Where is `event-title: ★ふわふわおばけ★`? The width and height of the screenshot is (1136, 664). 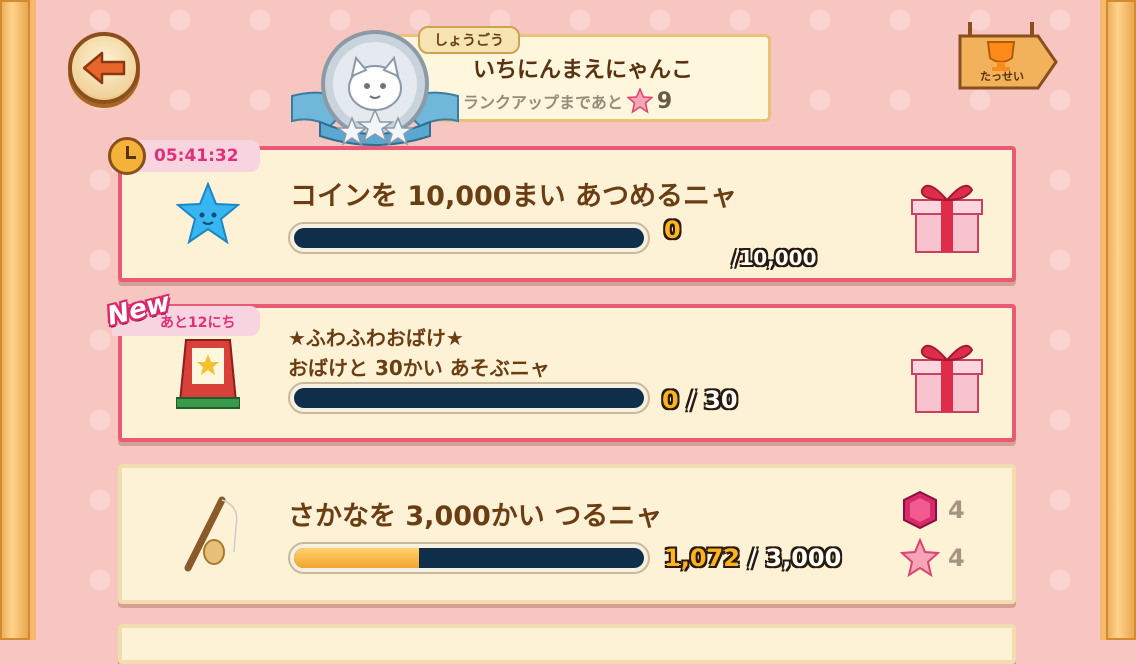
event-title: ★ふわふわおばけ★ is located at coordinates (376, 338).